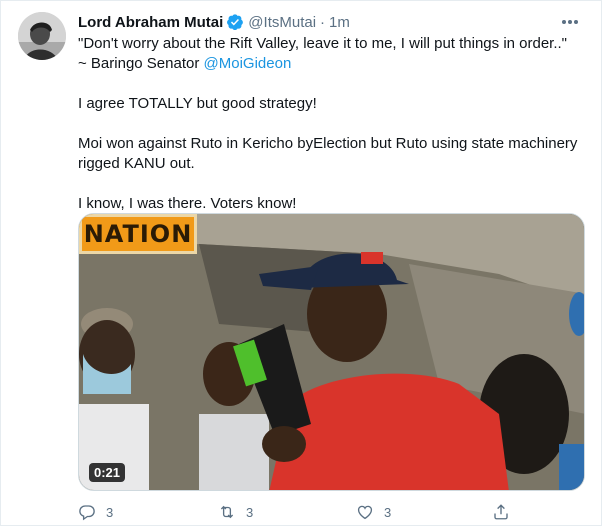 This screenshot has width=604, height=528. What do you see at coordinates (250, 512) in the screenshot?
I see `retweet-count: 3` at bounding box center [250, 512].